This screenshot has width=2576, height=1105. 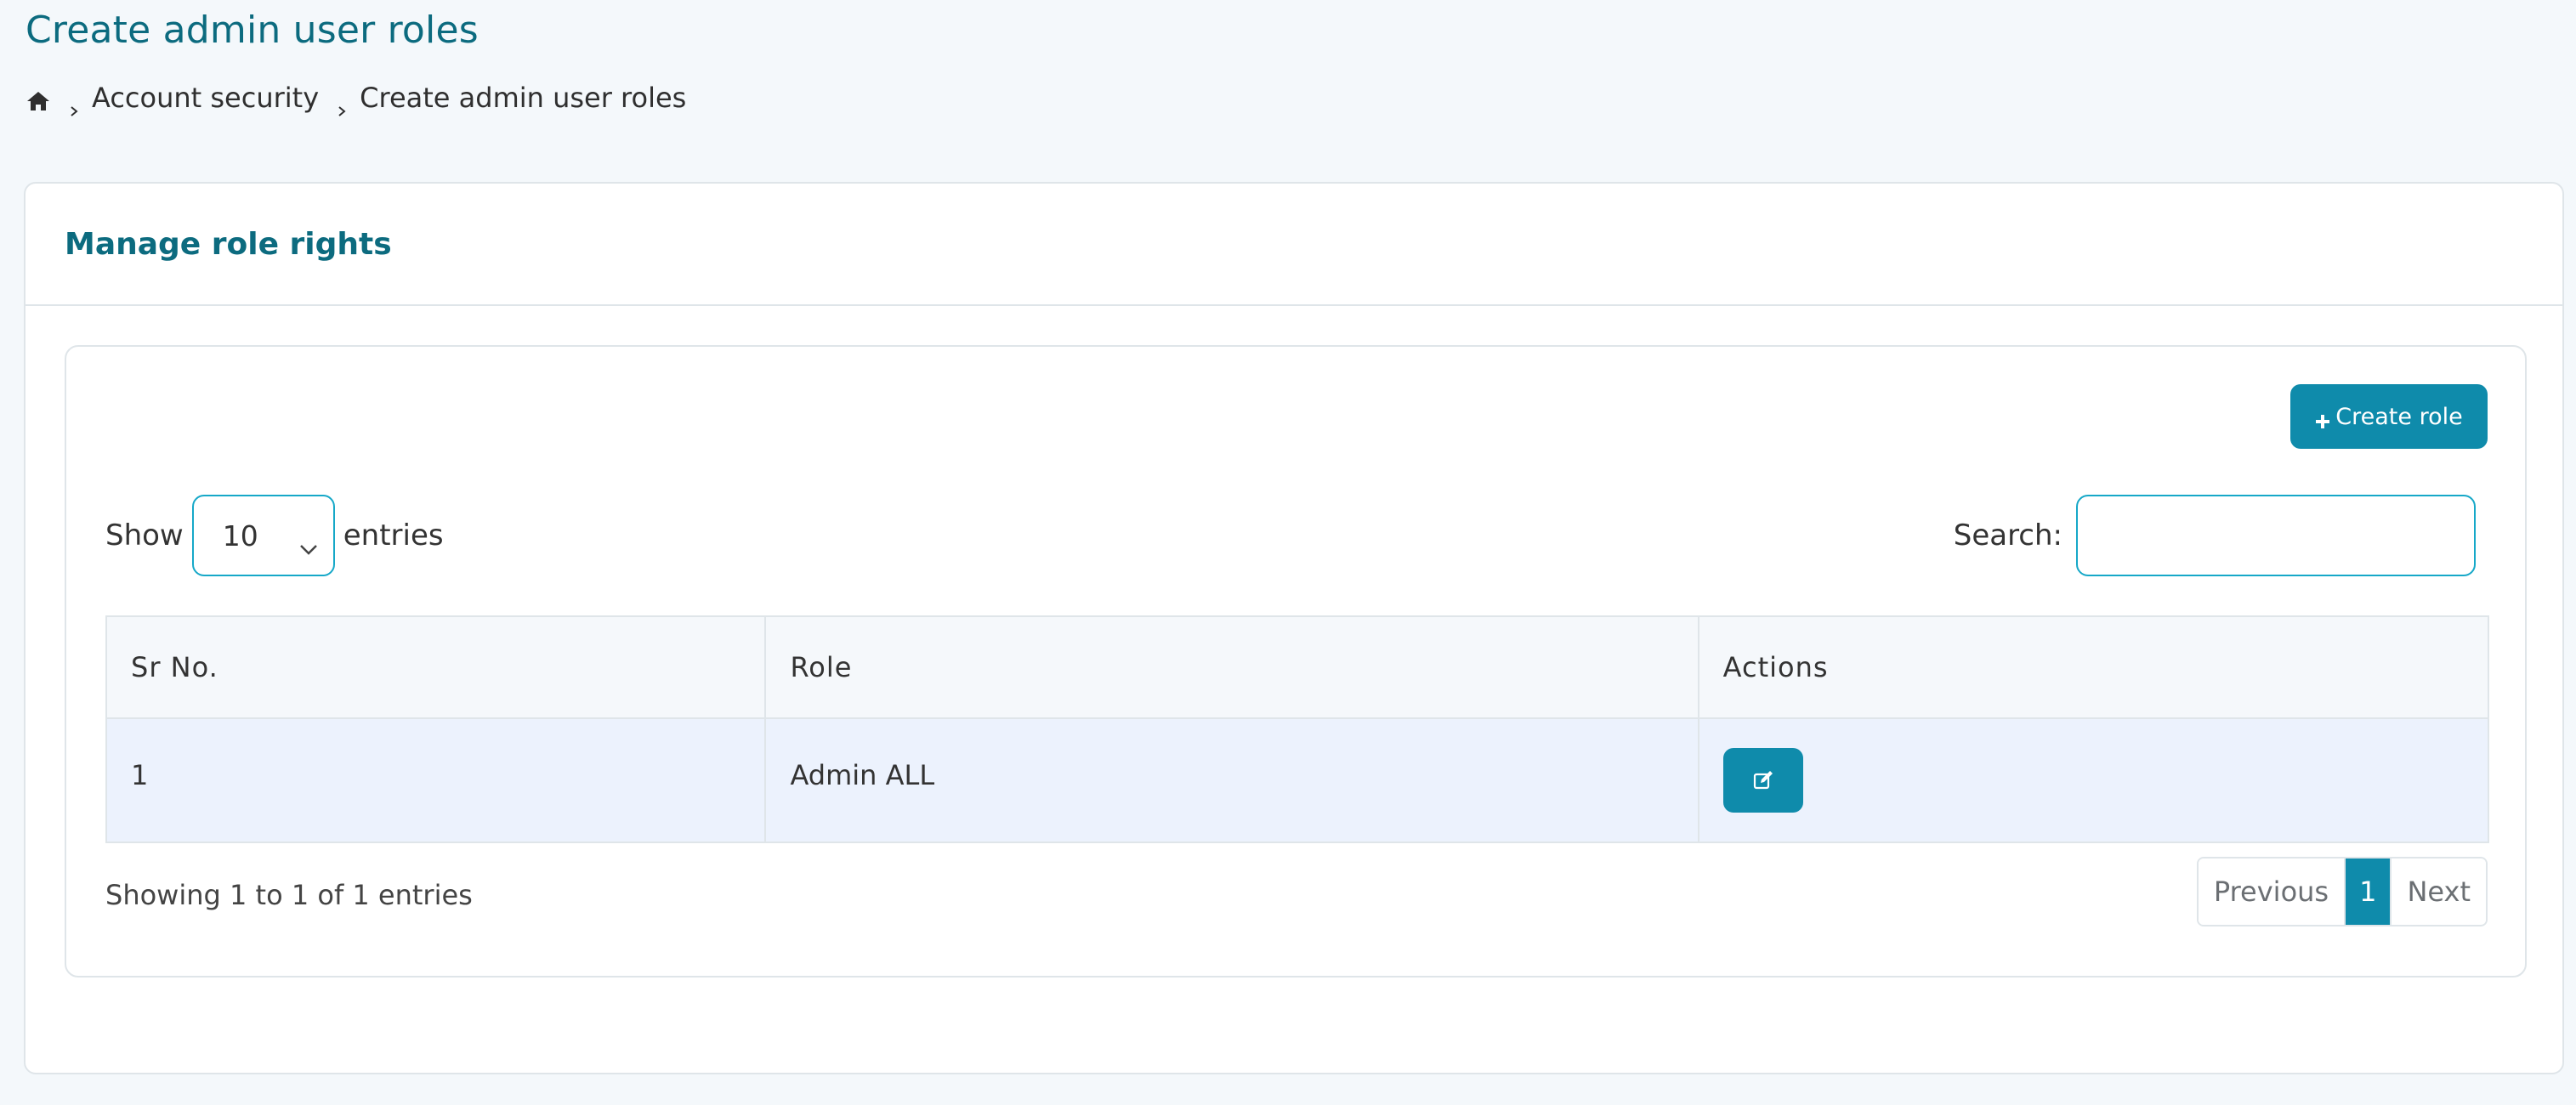 I want to click on column-header-actions: Actions, so click(x=2094, y=667).